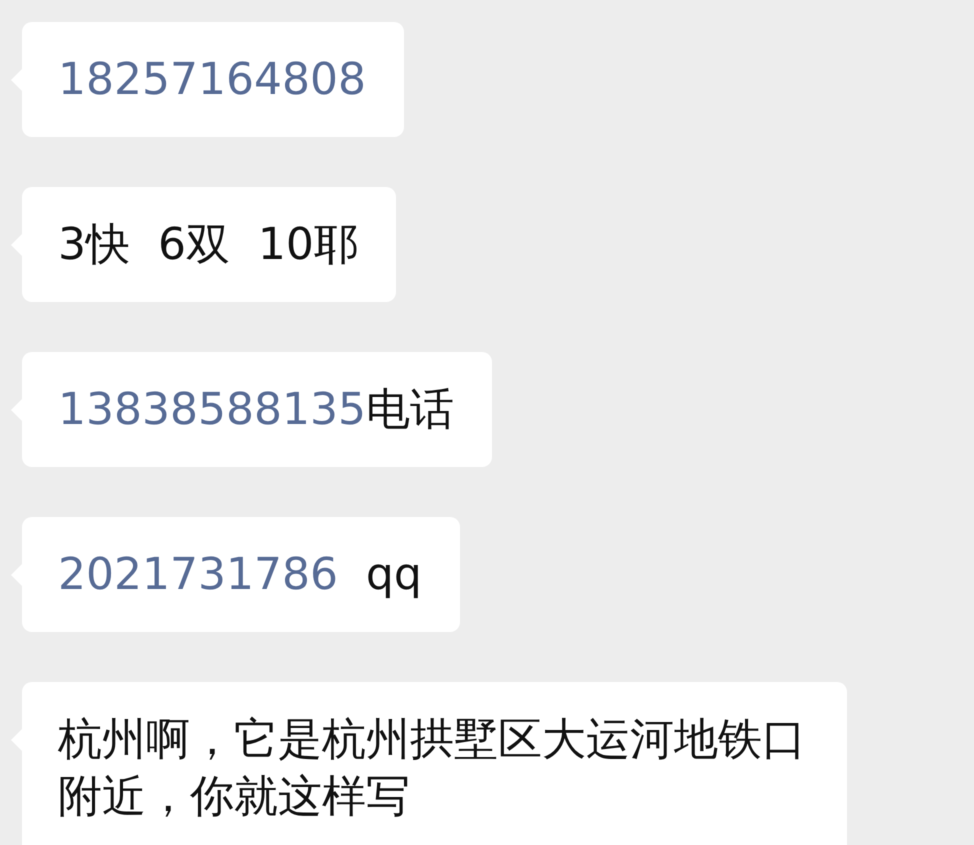 The height and width of the screenshot is (845, 974). Describe the element at coordinates (212, 79) in the screenshot. I see `phone-number-link: 18257164808` at that location.